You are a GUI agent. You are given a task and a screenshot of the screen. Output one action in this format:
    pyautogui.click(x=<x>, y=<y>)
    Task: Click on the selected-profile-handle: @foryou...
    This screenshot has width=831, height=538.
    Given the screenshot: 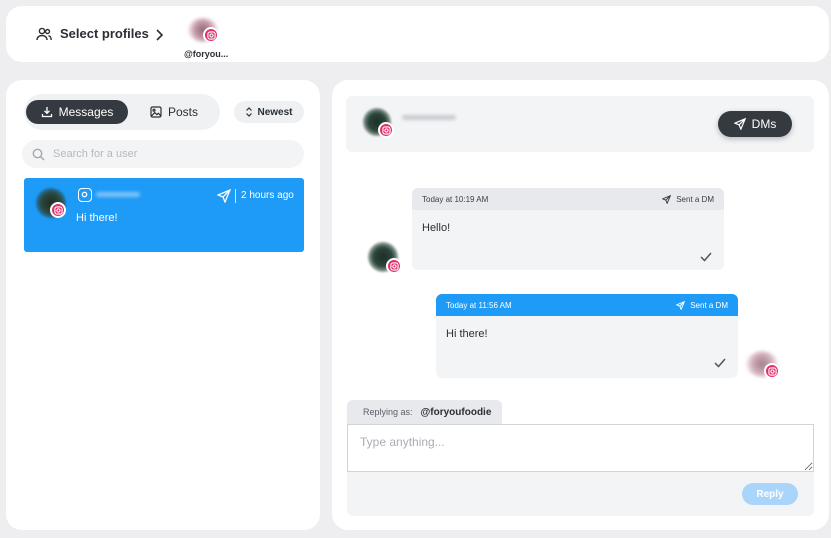 What is the action you would take?
    pyautogui.click(x=206, y=54)
    